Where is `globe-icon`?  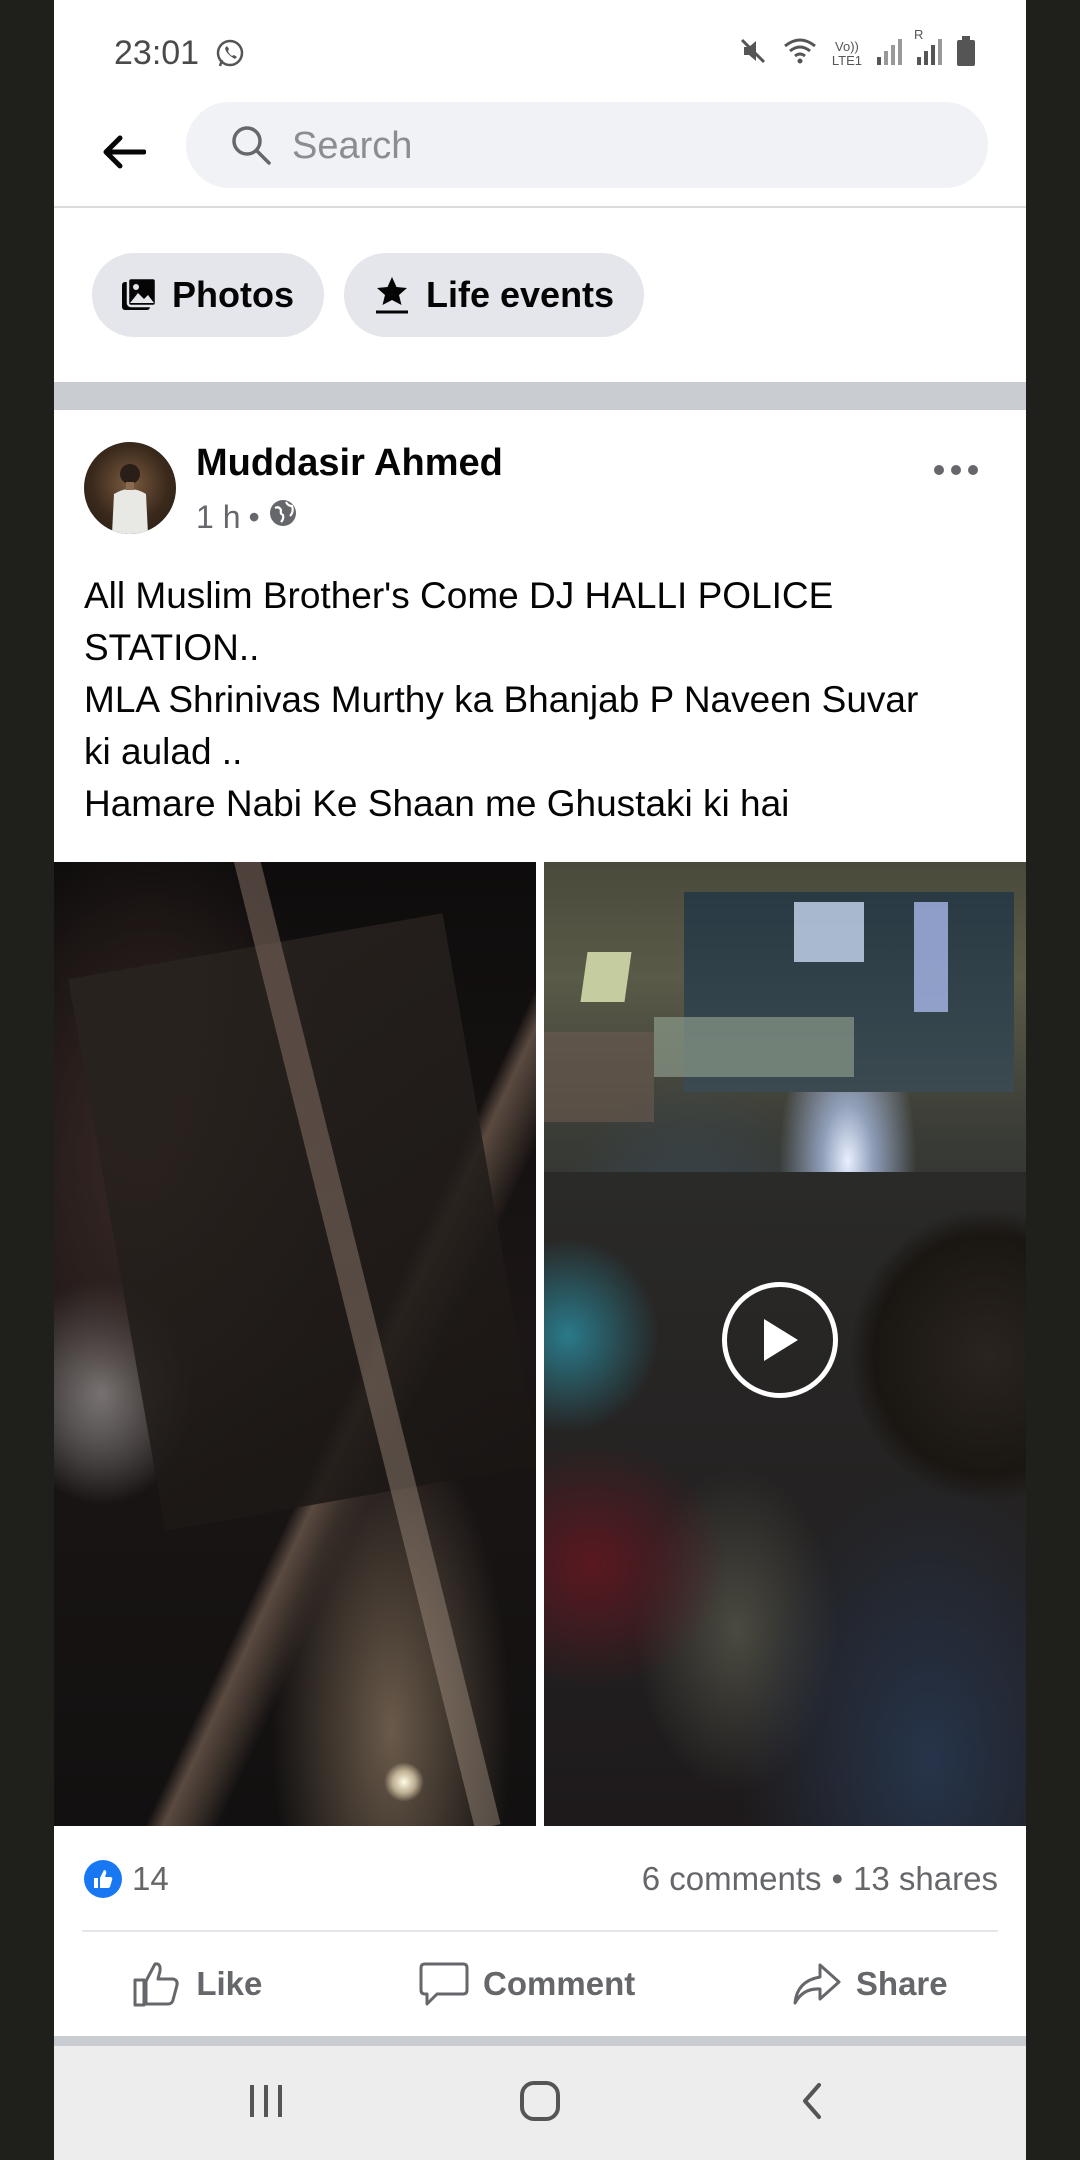
globe-icon is located at coordinates (283, 517).